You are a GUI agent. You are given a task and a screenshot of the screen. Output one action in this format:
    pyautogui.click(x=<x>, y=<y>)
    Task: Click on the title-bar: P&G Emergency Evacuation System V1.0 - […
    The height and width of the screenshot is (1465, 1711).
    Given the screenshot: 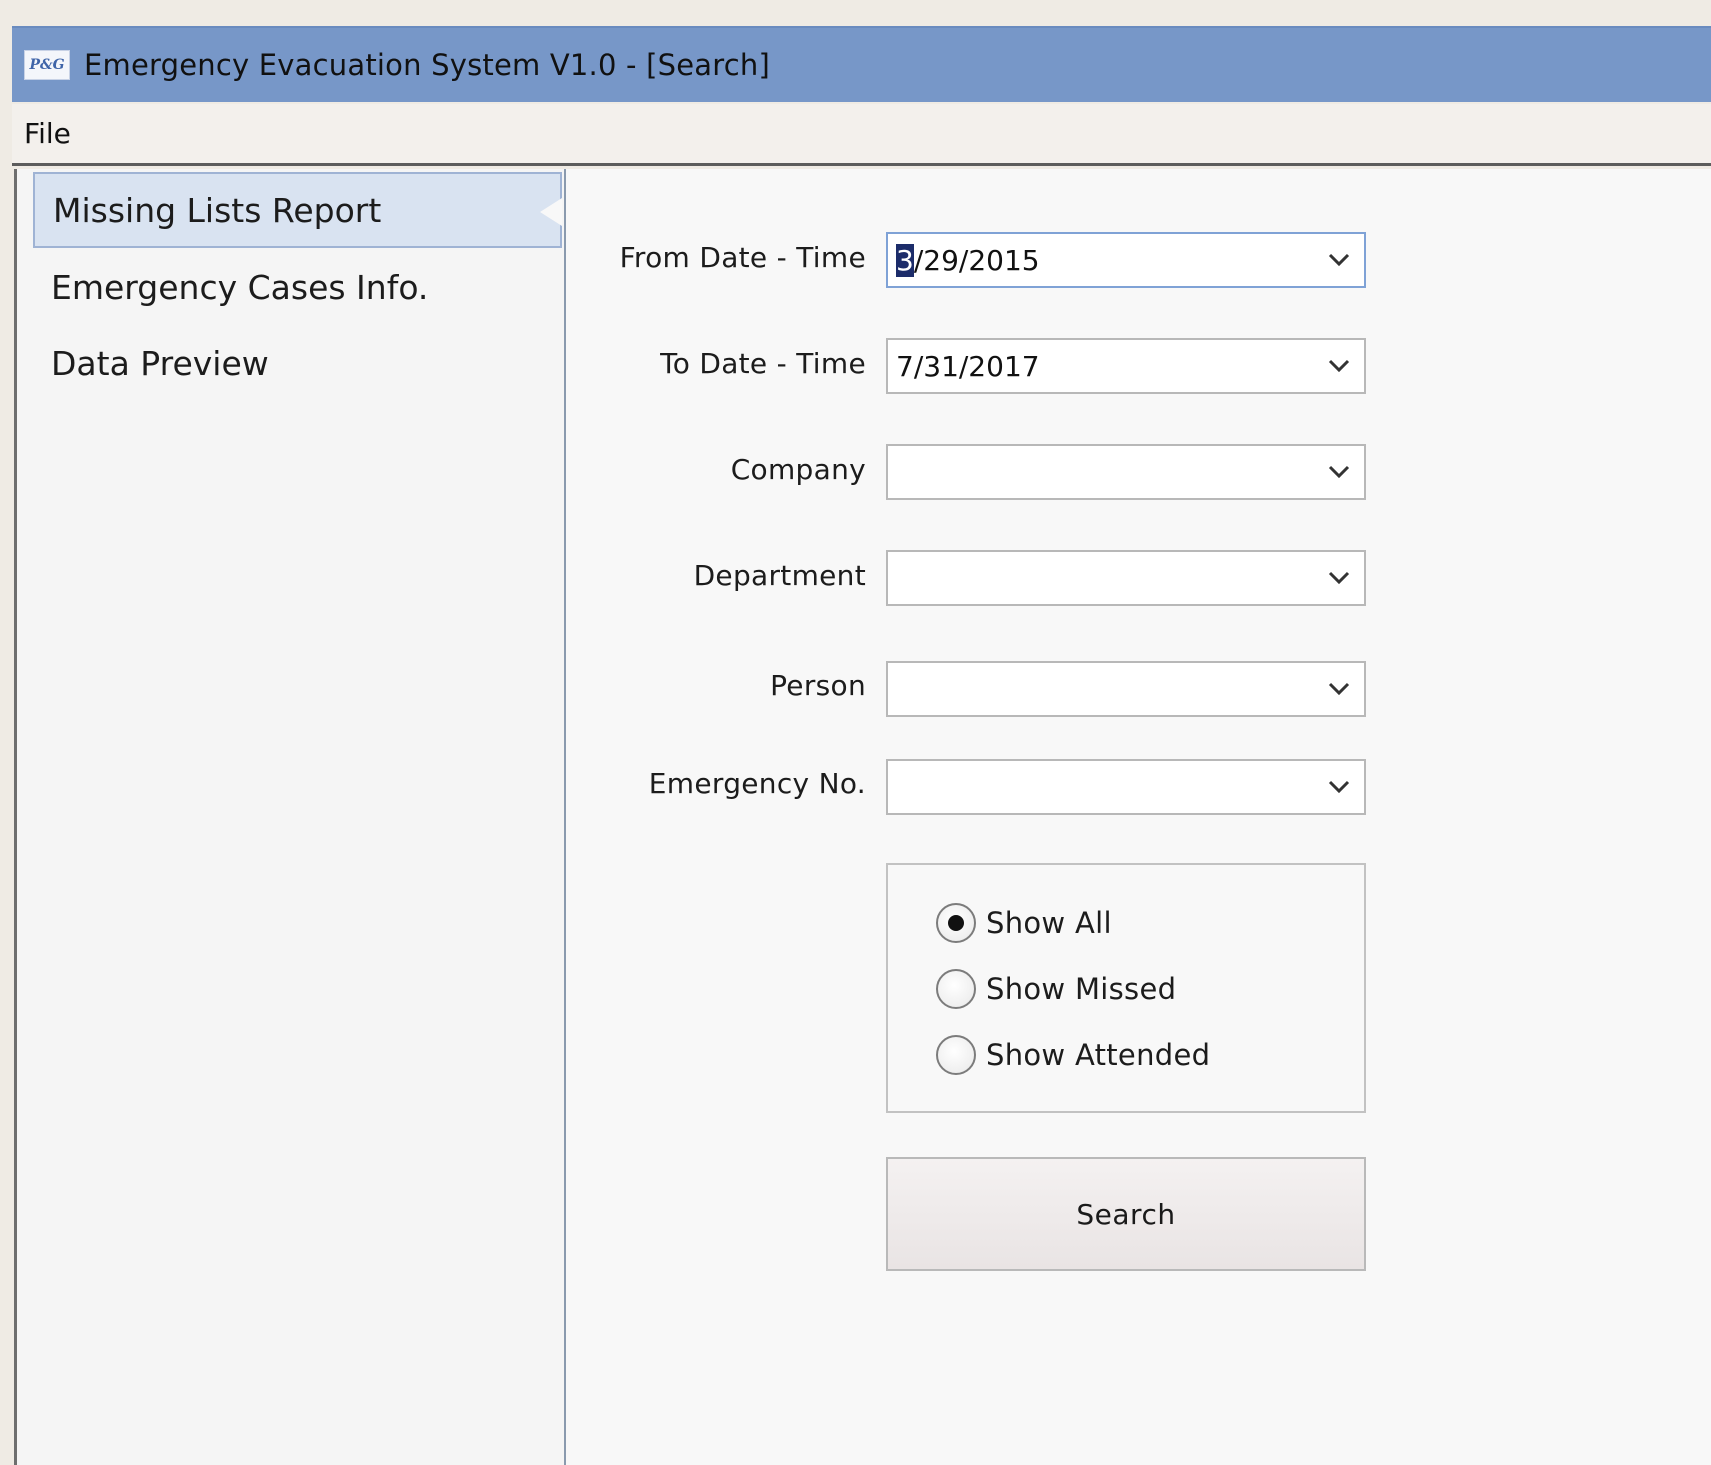 What is the action you would take?
    pyautogui.click(x=861, y=64)
    